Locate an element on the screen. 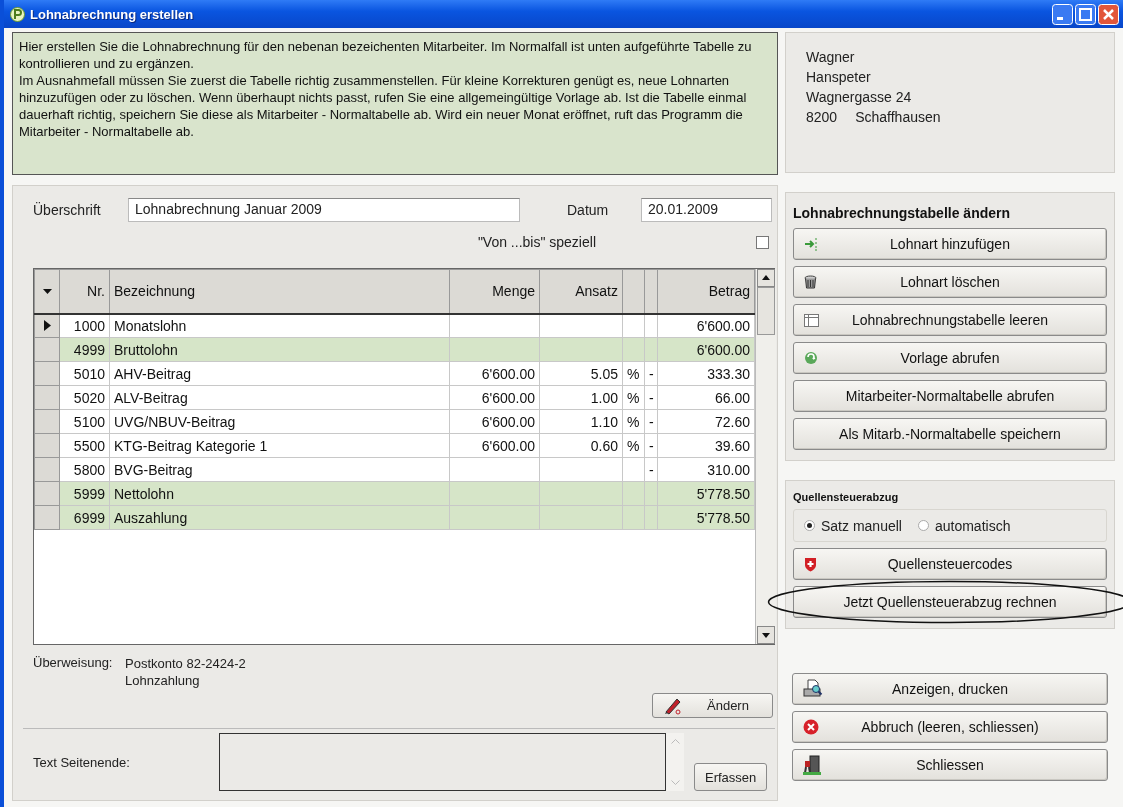  table-cell: 5800 is located at coordinates (84, 469).